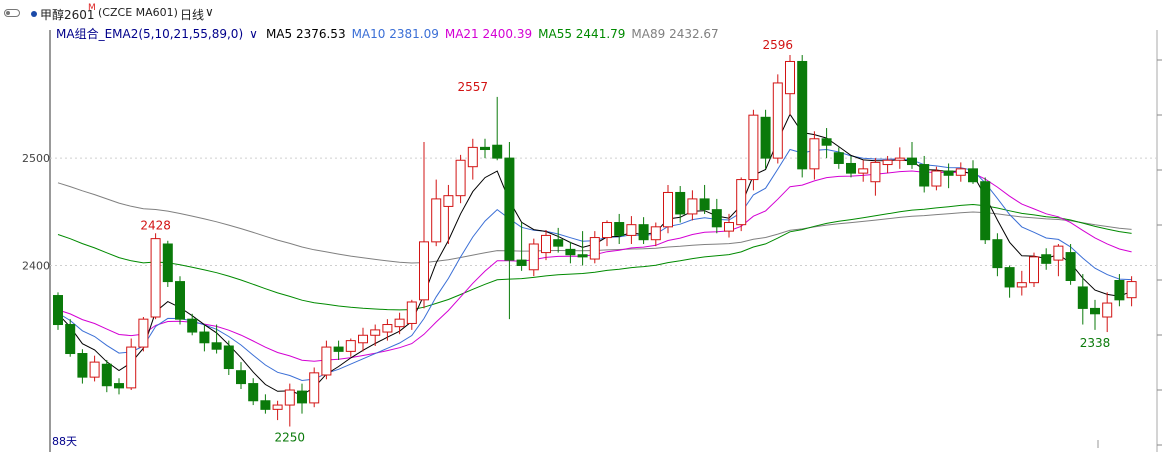 The image size is (1164, 452). I want to click on price-annotation: 2338, so click(1095, 343).